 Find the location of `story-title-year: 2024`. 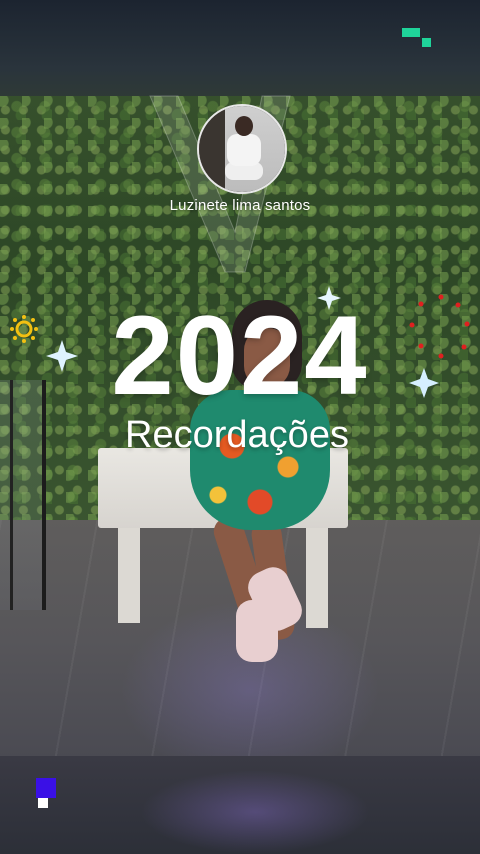

story-title-year: 2024 is located at coordinates (240, 355).